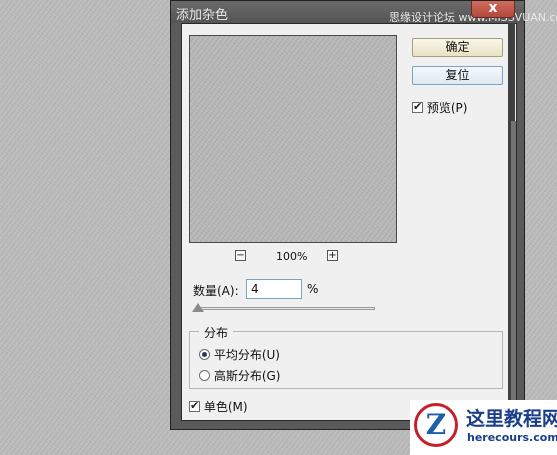 The width and height of the screenshot is (557, 455). I want to click on dialog-titlebar: 添加杂色 思缘设计论坛 www.MISSVUAN.com x, so click(364, 12).